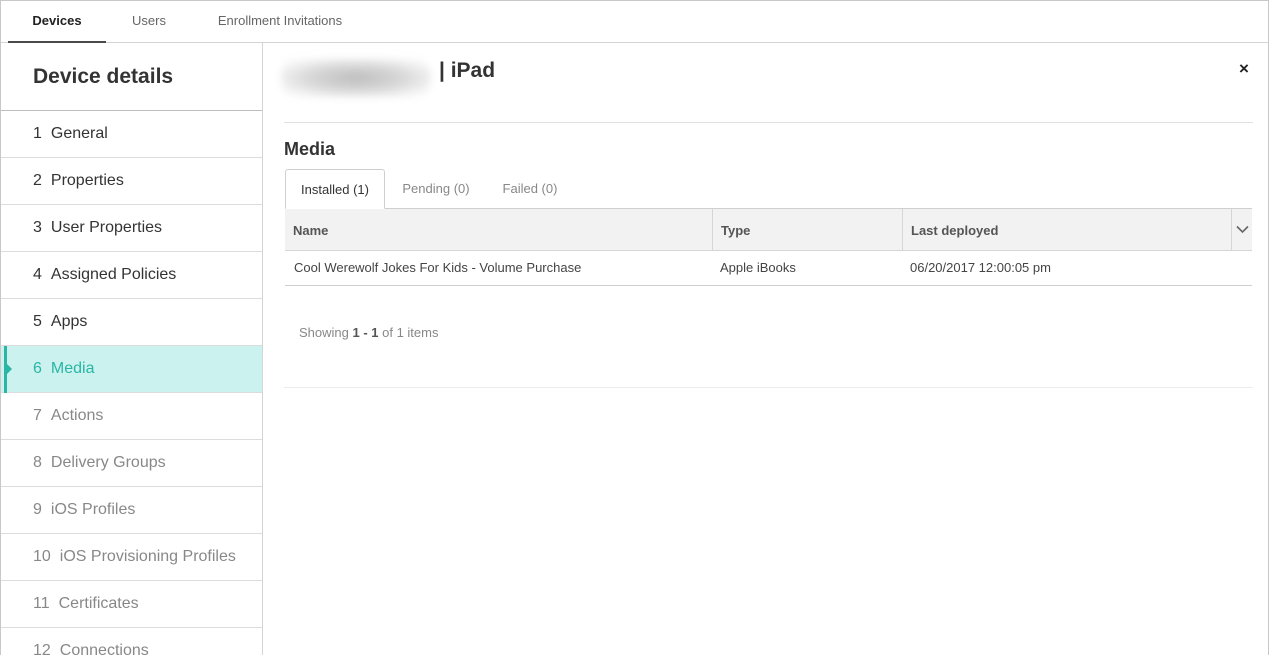 The image size is (1269, 655). I want to click on sidebar-item-general: 1 General, so click(131, 134).